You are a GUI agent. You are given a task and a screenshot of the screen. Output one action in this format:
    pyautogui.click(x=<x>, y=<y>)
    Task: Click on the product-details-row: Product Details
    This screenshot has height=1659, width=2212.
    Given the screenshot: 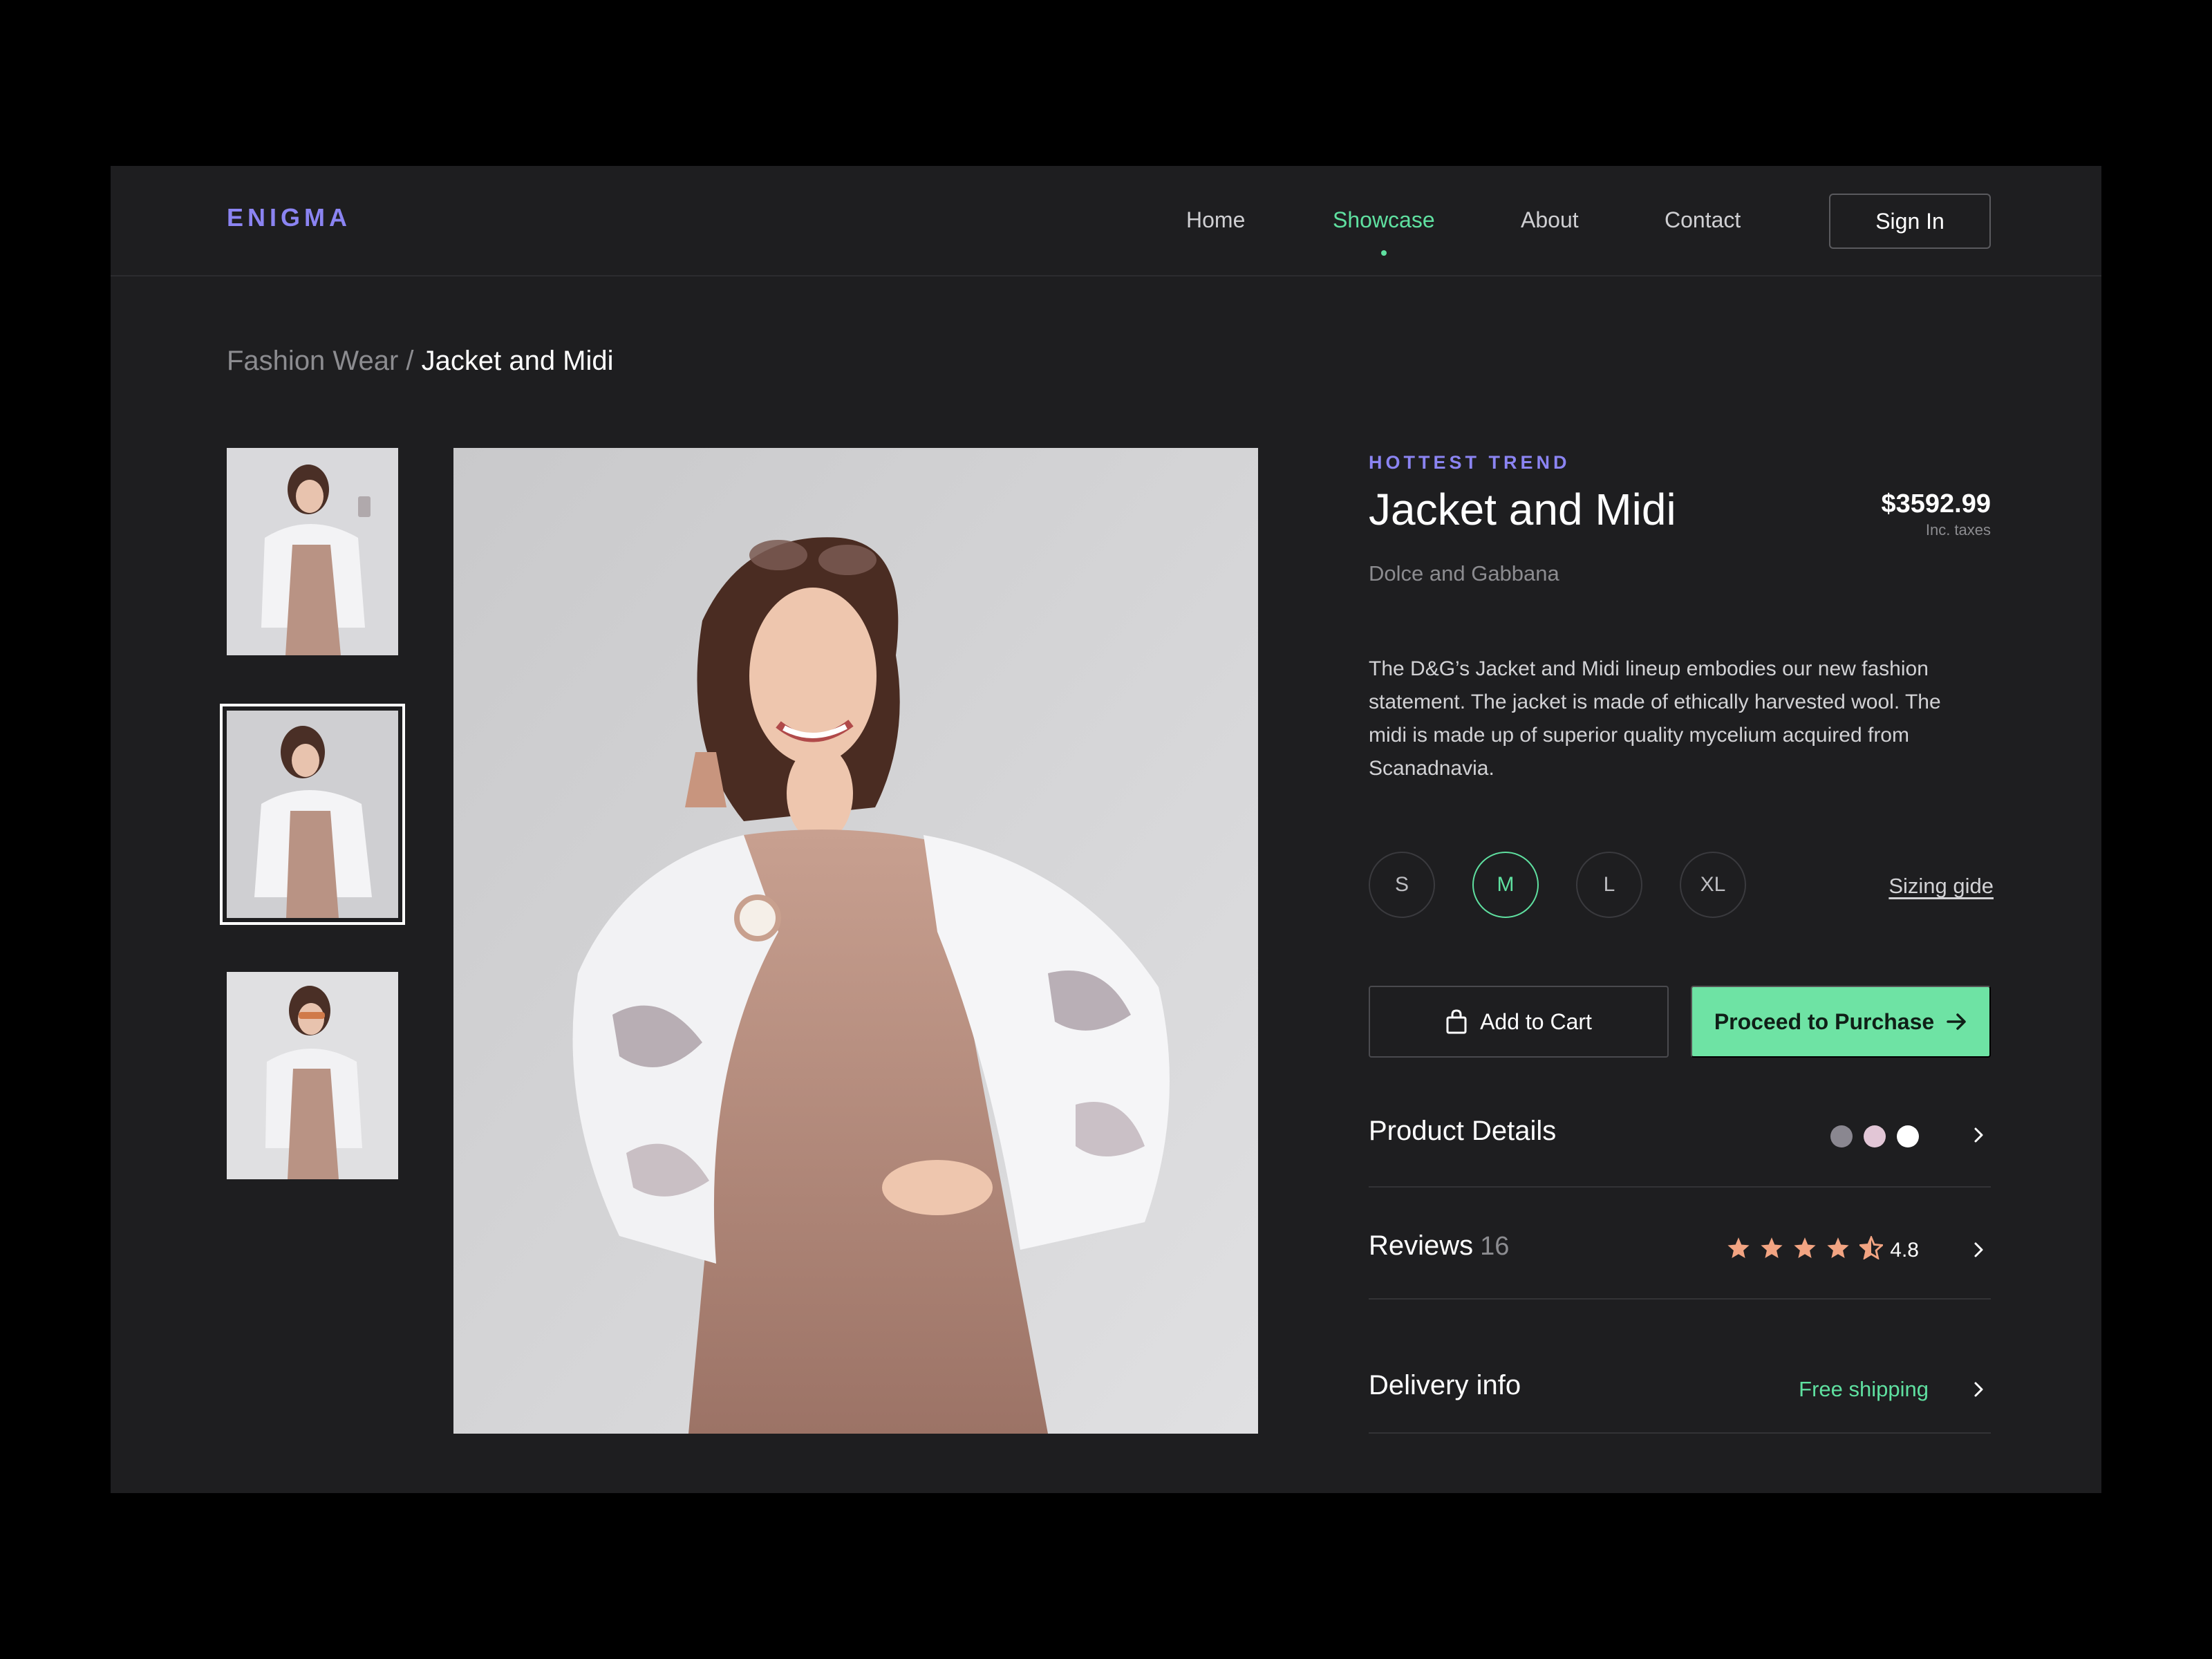 What is the action you would take?
    pyautogui.click(x=1680, y=1136)
    